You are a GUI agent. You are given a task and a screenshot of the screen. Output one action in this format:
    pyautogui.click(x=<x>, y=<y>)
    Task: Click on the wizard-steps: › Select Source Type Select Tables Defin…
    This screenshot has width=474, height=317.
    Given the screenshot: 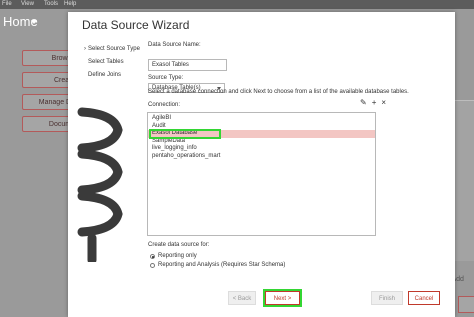 What is the action you would take?
    pyautogui.click(x=114, y=65)
    